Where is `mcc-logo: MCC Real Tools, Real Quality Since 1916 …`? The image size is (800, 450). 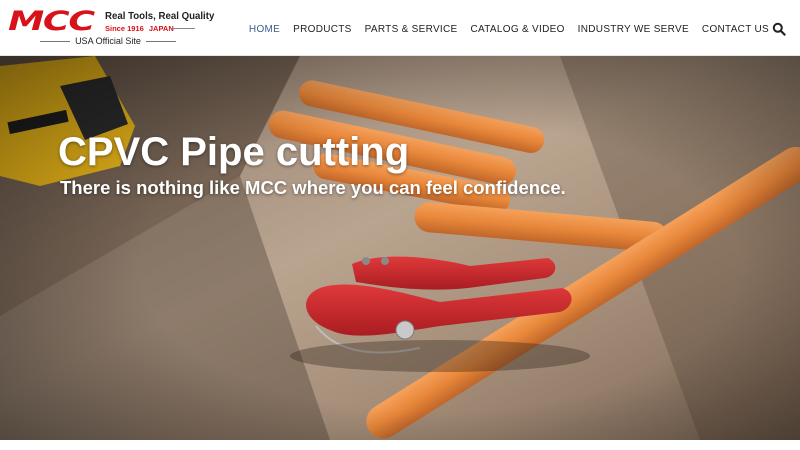 mcc-logo: MCC Real Tools, Real Quality Since 1916 … is located at coordinates (111, 27).